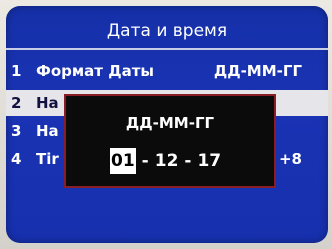  What do you see at coordinates (167, 49) in the screenshot?
I see `title-divider` at bounding box center [167, 49].